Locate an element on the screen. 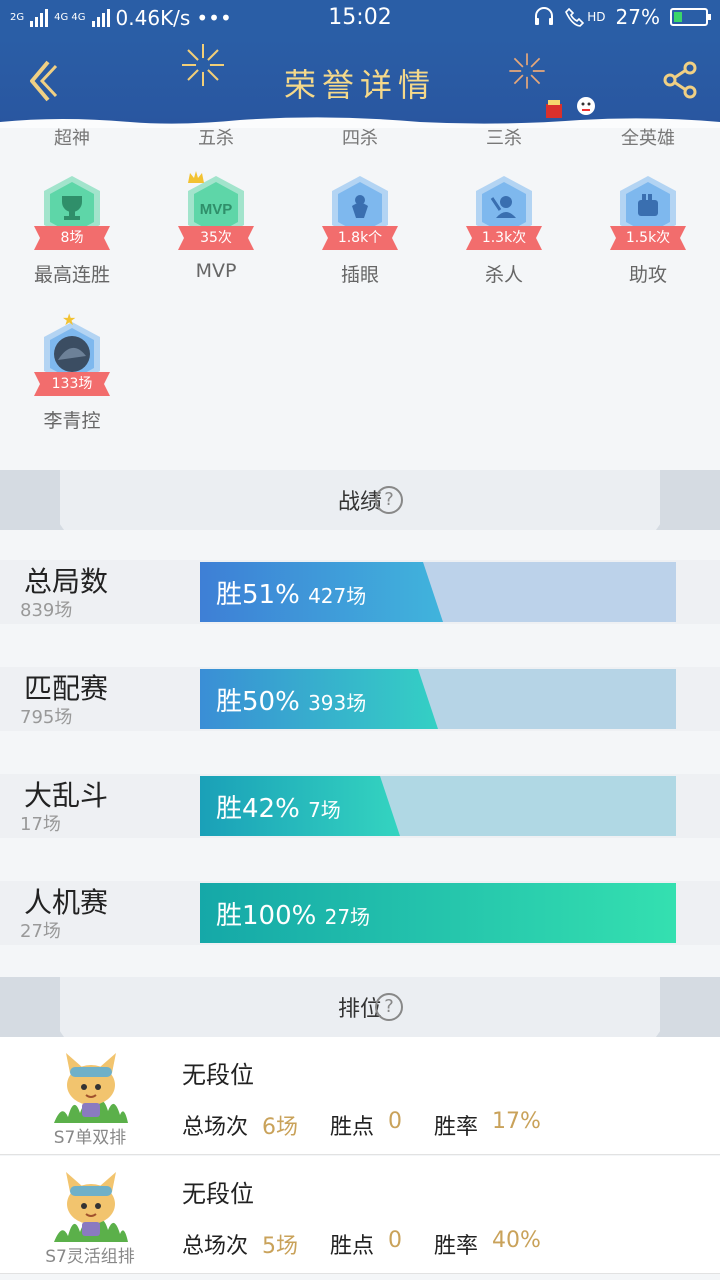 The height and width of the screenshot is (1280, 720). stat-count: 17场 is located at coordinates (40, 824).